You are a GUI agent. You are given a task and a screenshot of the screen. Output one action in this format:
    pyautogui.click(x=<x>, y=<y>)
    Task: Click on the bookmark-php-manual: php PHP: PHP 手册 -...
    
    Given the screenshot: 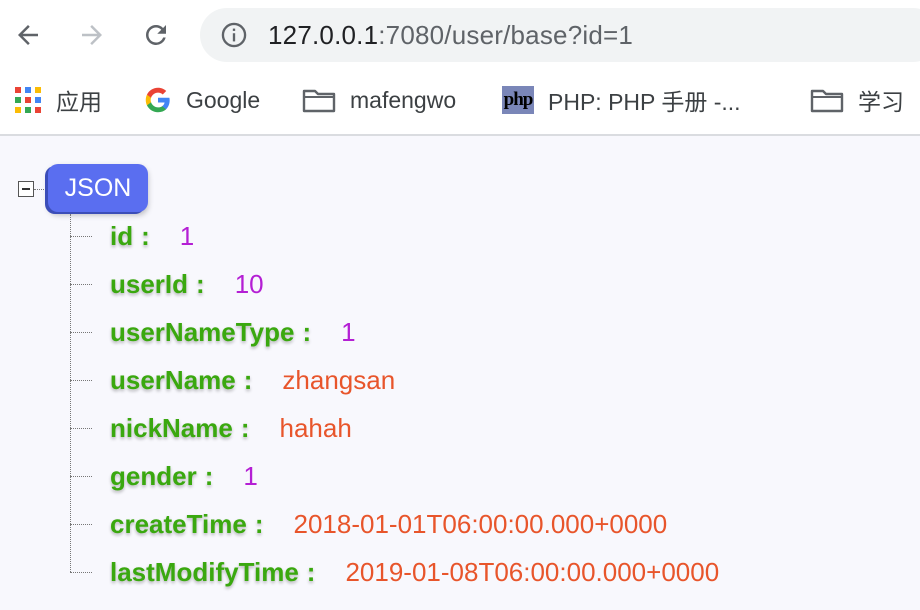 What is the action you would take?
    pyautogui.click(x=621, y=100)
    